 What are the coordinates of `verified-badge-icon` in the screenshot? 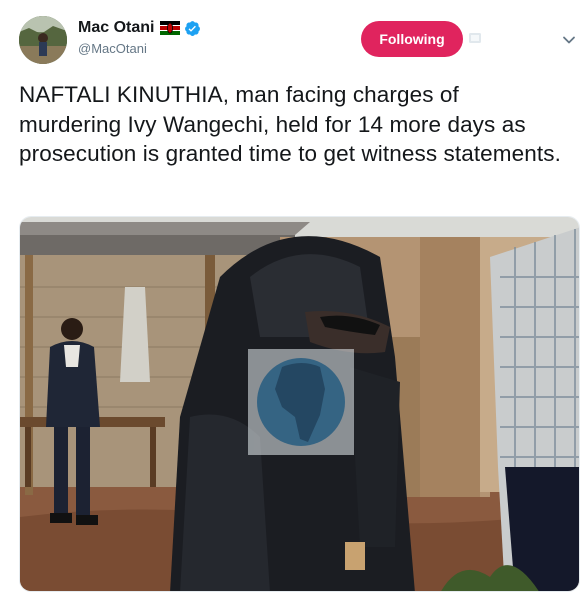 It's located at (192, 28).